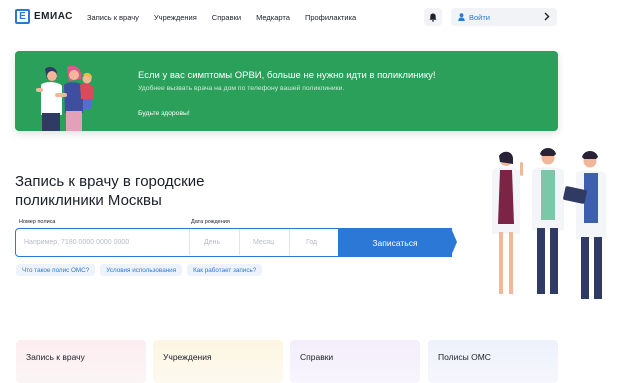 This screenshot has width=620, height=383. I want to click on link-terms-of-use: Условия использования, so click(141, 270).